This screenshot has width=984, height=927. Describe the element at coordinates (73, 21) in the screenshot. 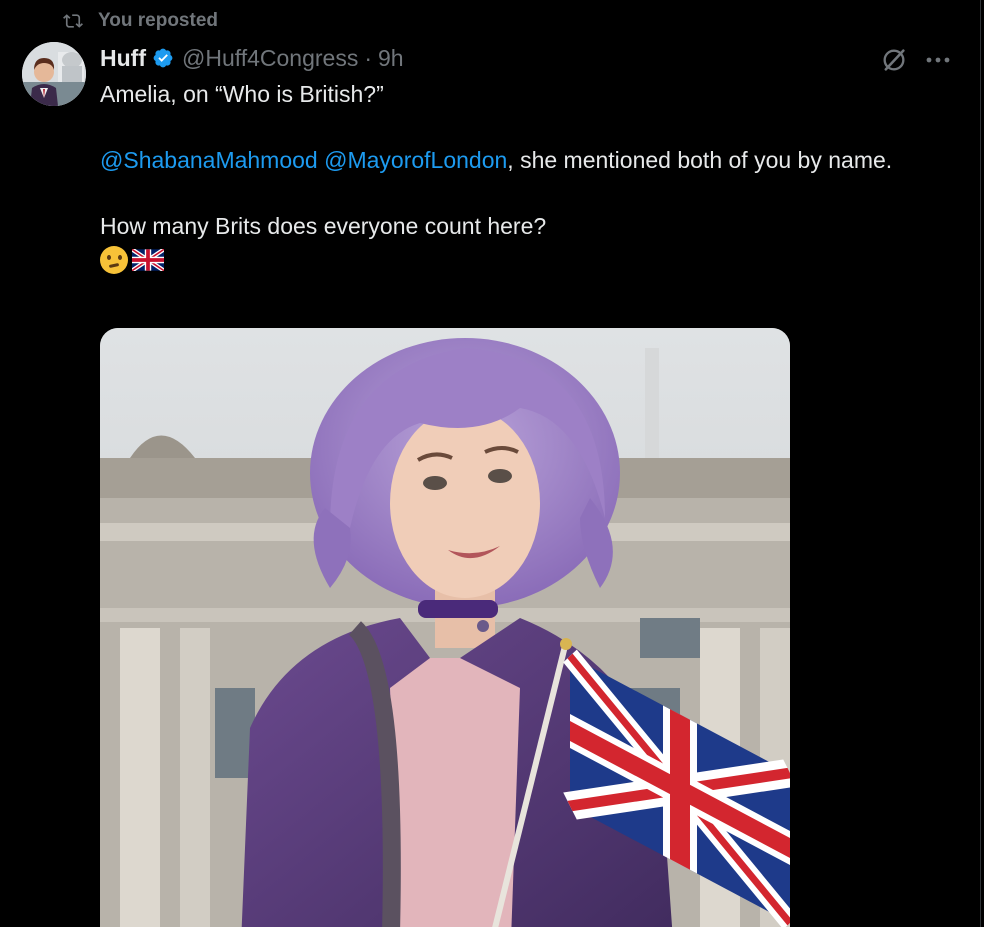

I see `repost-icon` at that location.